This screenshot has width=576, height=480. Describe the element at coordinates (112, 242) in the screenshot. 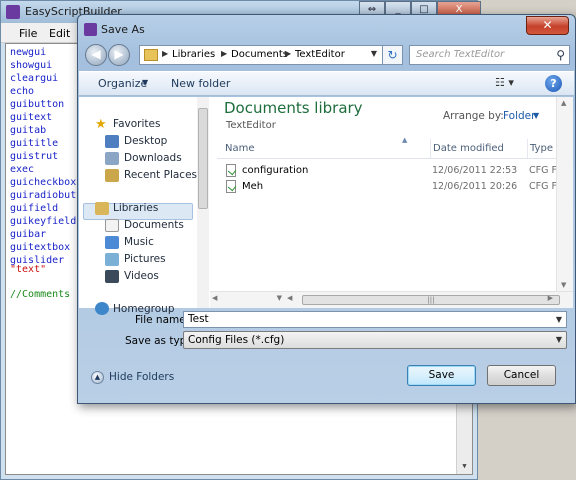

I see `music-icon` at that location.